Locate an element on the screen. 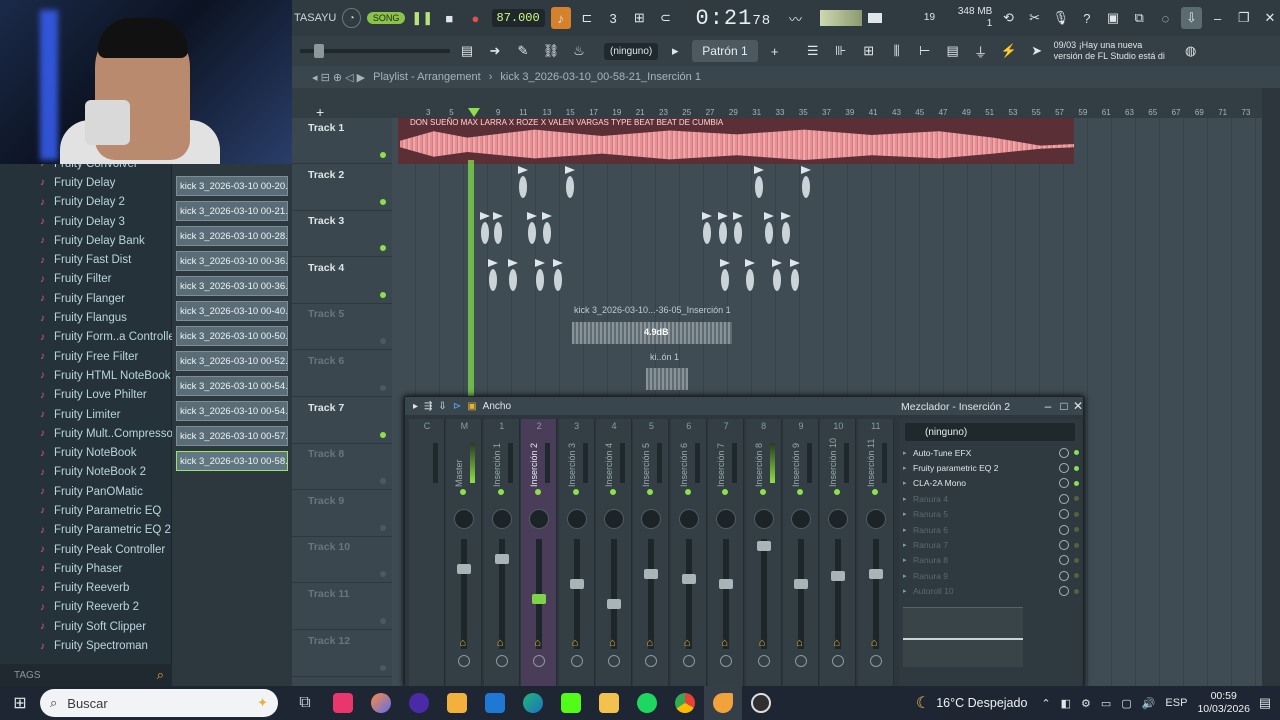 The height and width of the screenshot is (720, 1280). vertical-scrollbar is located at coordinates (1271, 387).